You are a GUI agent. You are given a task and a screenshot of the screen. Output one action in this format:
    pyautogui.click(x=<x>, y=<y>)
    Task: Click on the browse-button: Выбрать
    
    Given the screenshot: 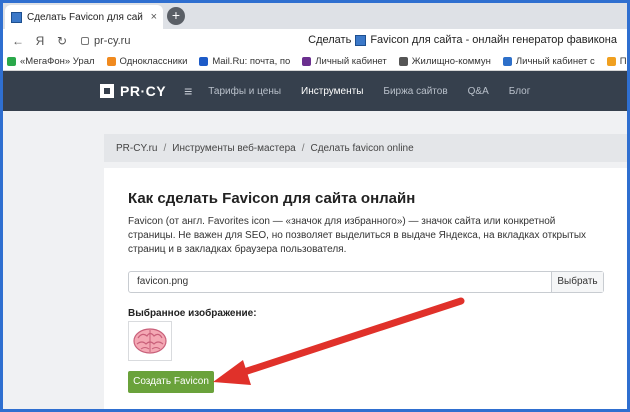 What is the action you would take?
    pyautogui.click(x=577, y=282)
    